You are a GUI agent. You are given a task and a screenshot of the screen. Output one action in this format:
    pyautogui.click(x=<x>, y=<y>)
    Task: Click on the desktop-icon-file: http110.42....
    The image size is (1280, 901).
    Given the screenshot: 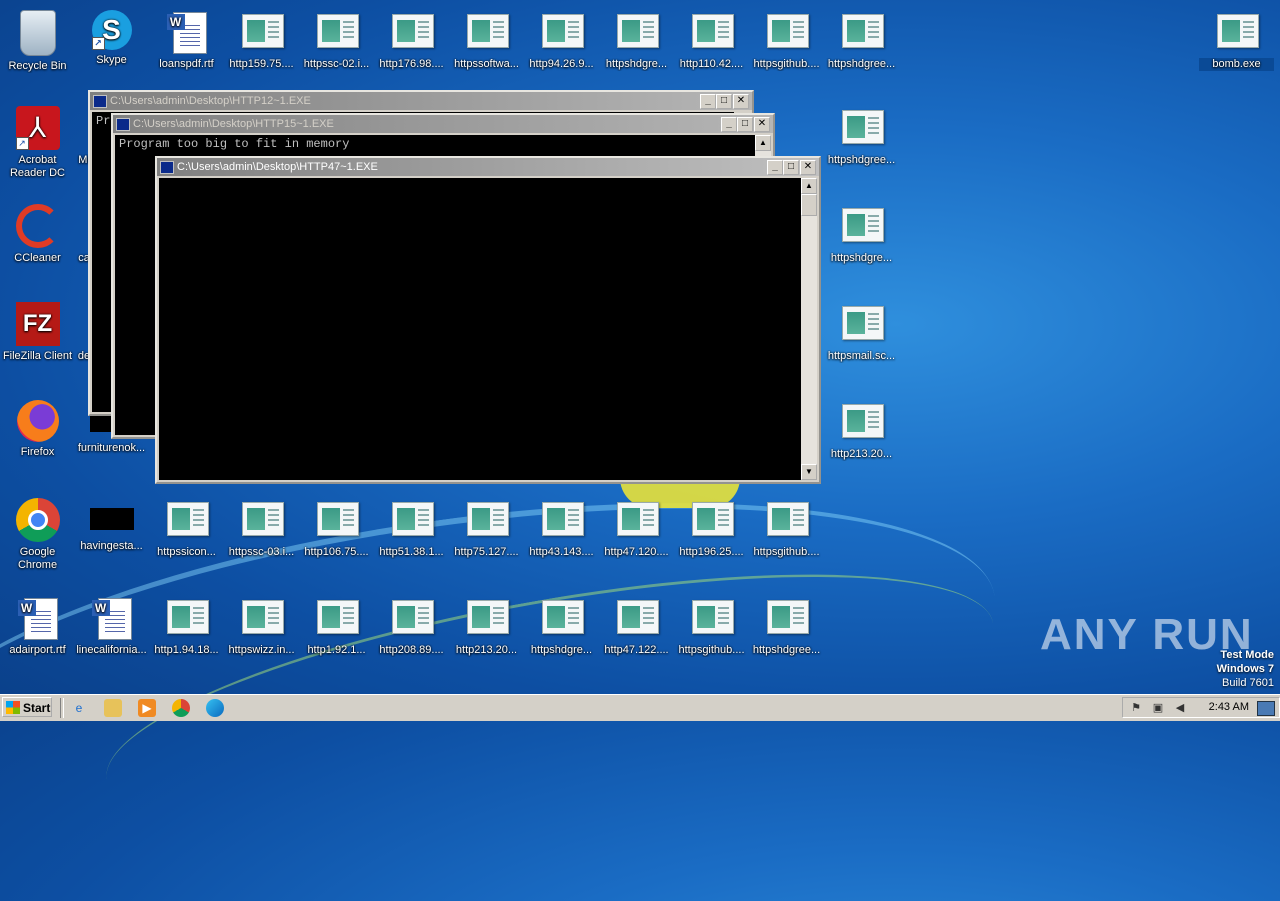 What is the action you would take?
    pyautogui.click(x=711, y=37)
    